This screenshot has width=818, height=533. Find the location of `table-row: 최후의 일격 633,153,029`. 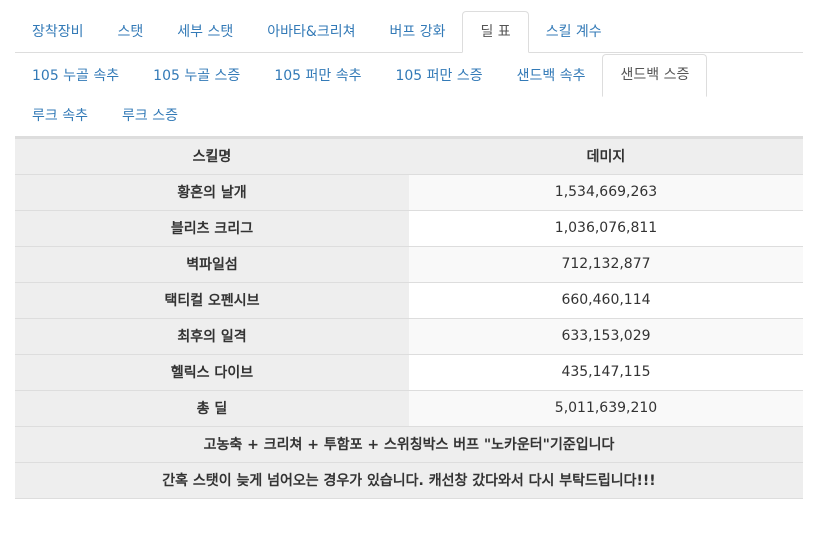

table-row: 최후의 일격 633,153,029 is located at coordinates (409, 335).